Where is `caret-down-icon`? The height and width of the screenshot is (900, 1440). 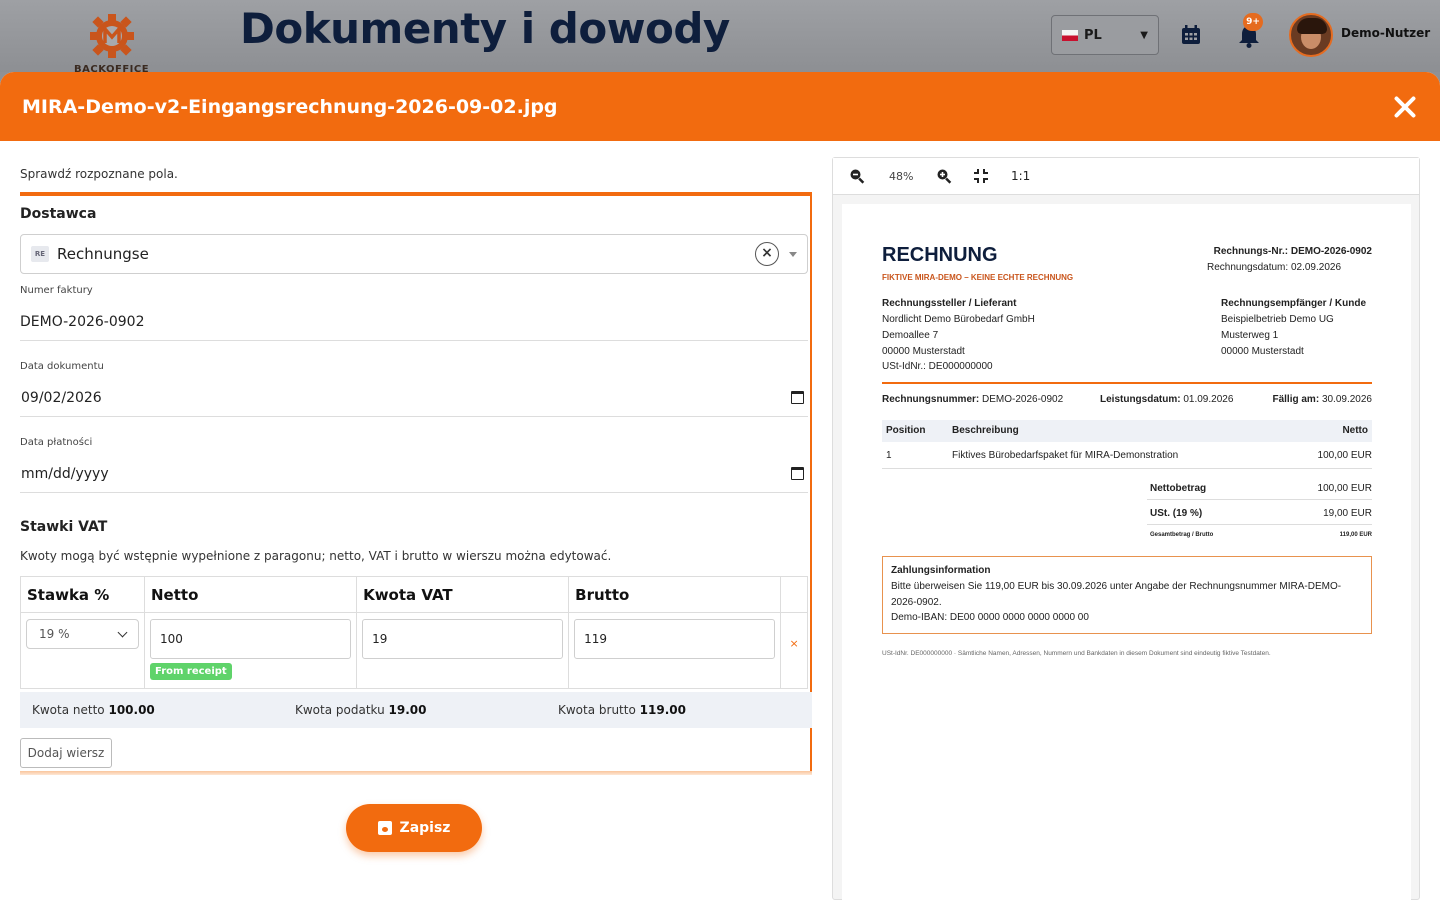 caret-down-icon is located at coordinates (793, 254).